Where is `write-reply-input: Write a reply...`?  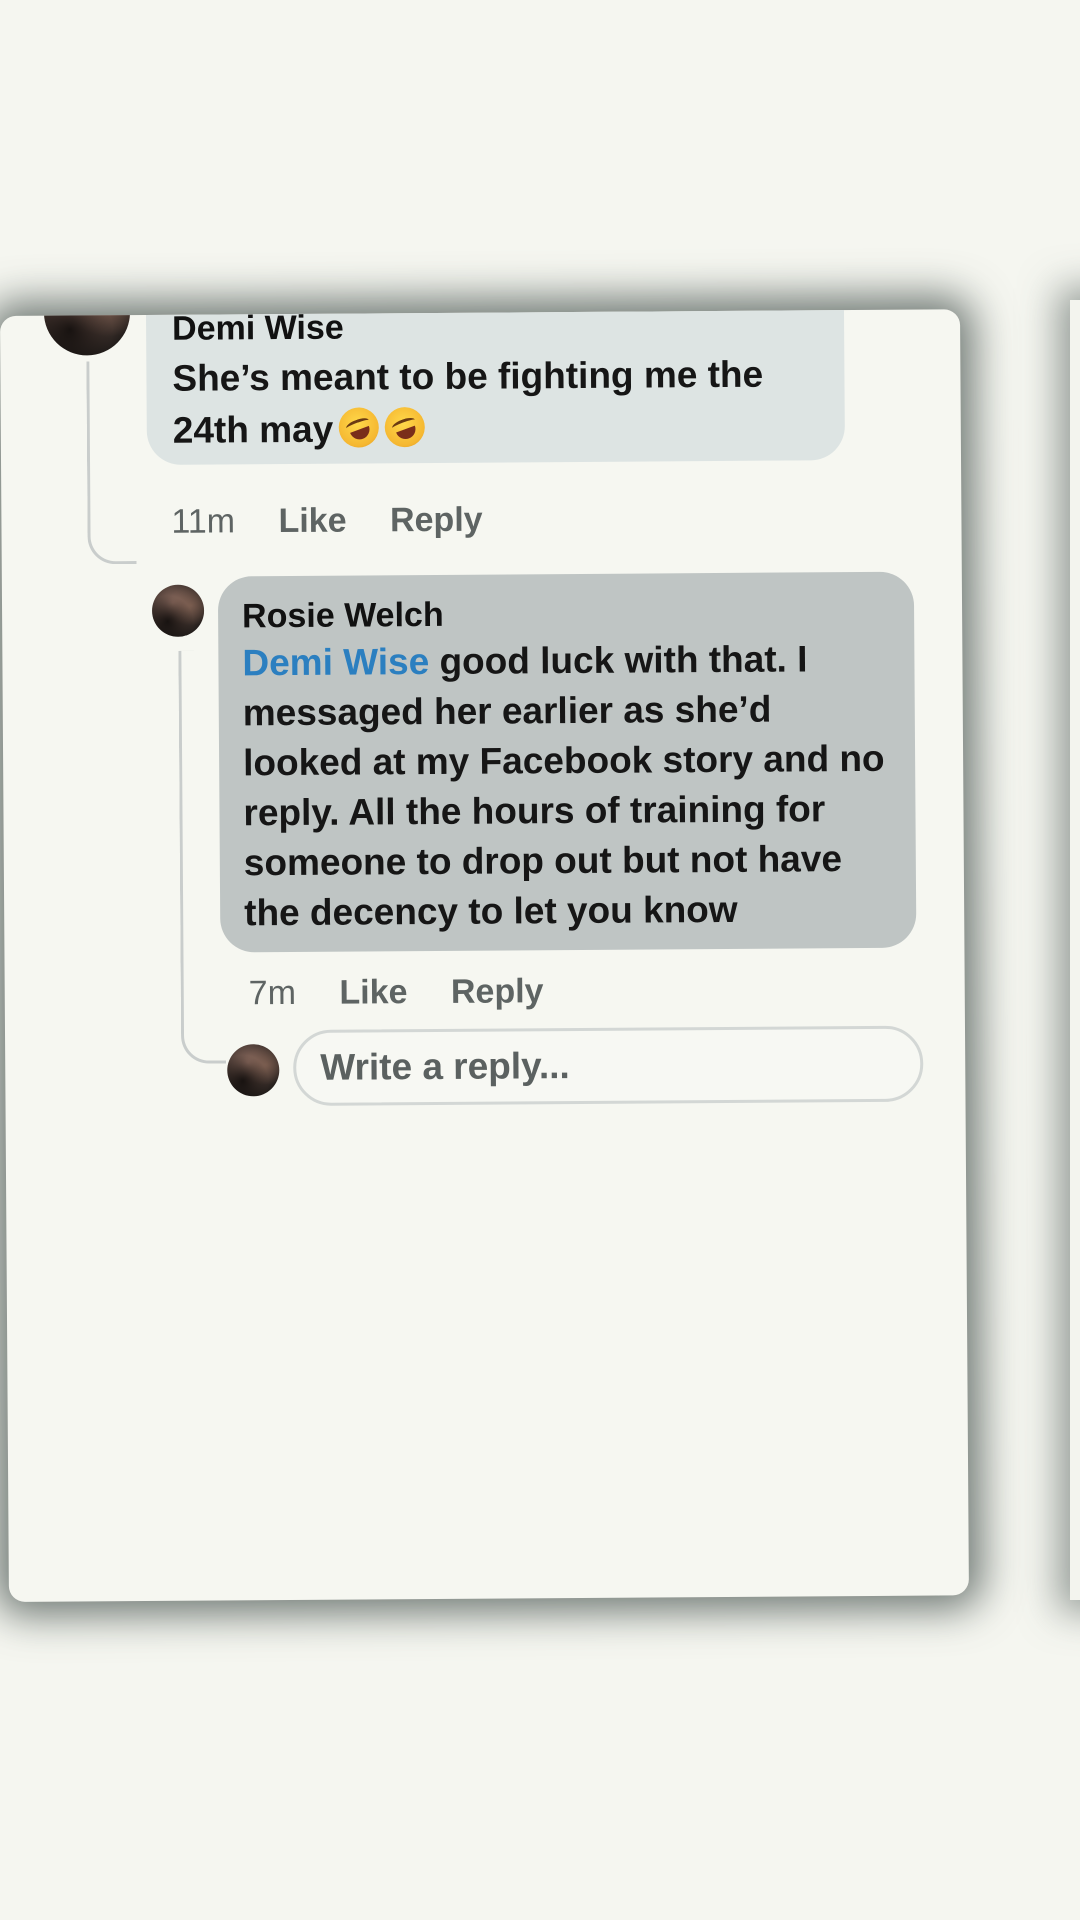
write-reply-input: Write a reply... is located at coordinates (608, 1065).